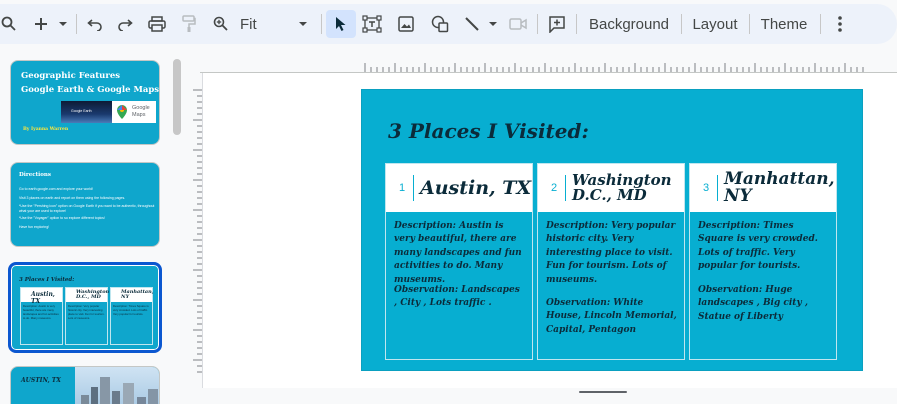 The width and height of the screenshot is (897, 404). I want to click on add-dropdown-chevron-icon, so click(63, 24).